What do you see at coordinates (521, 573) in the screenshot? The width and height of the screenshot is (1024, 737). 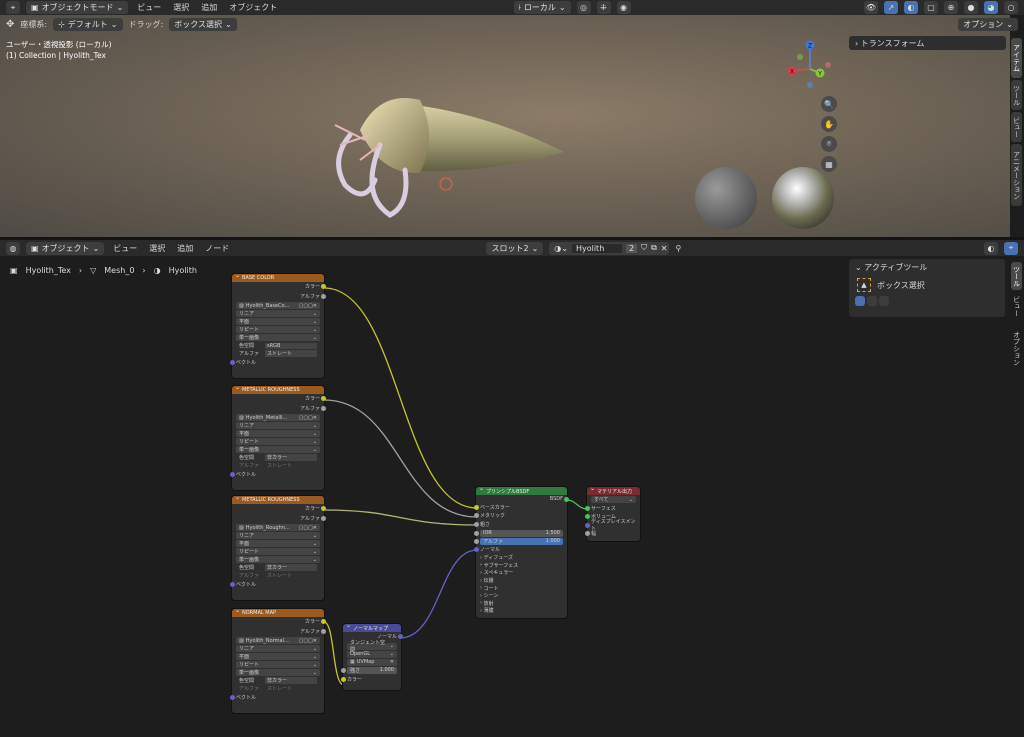 I see `section-specular: › スペキュラー` at bounding box center [521, 573].